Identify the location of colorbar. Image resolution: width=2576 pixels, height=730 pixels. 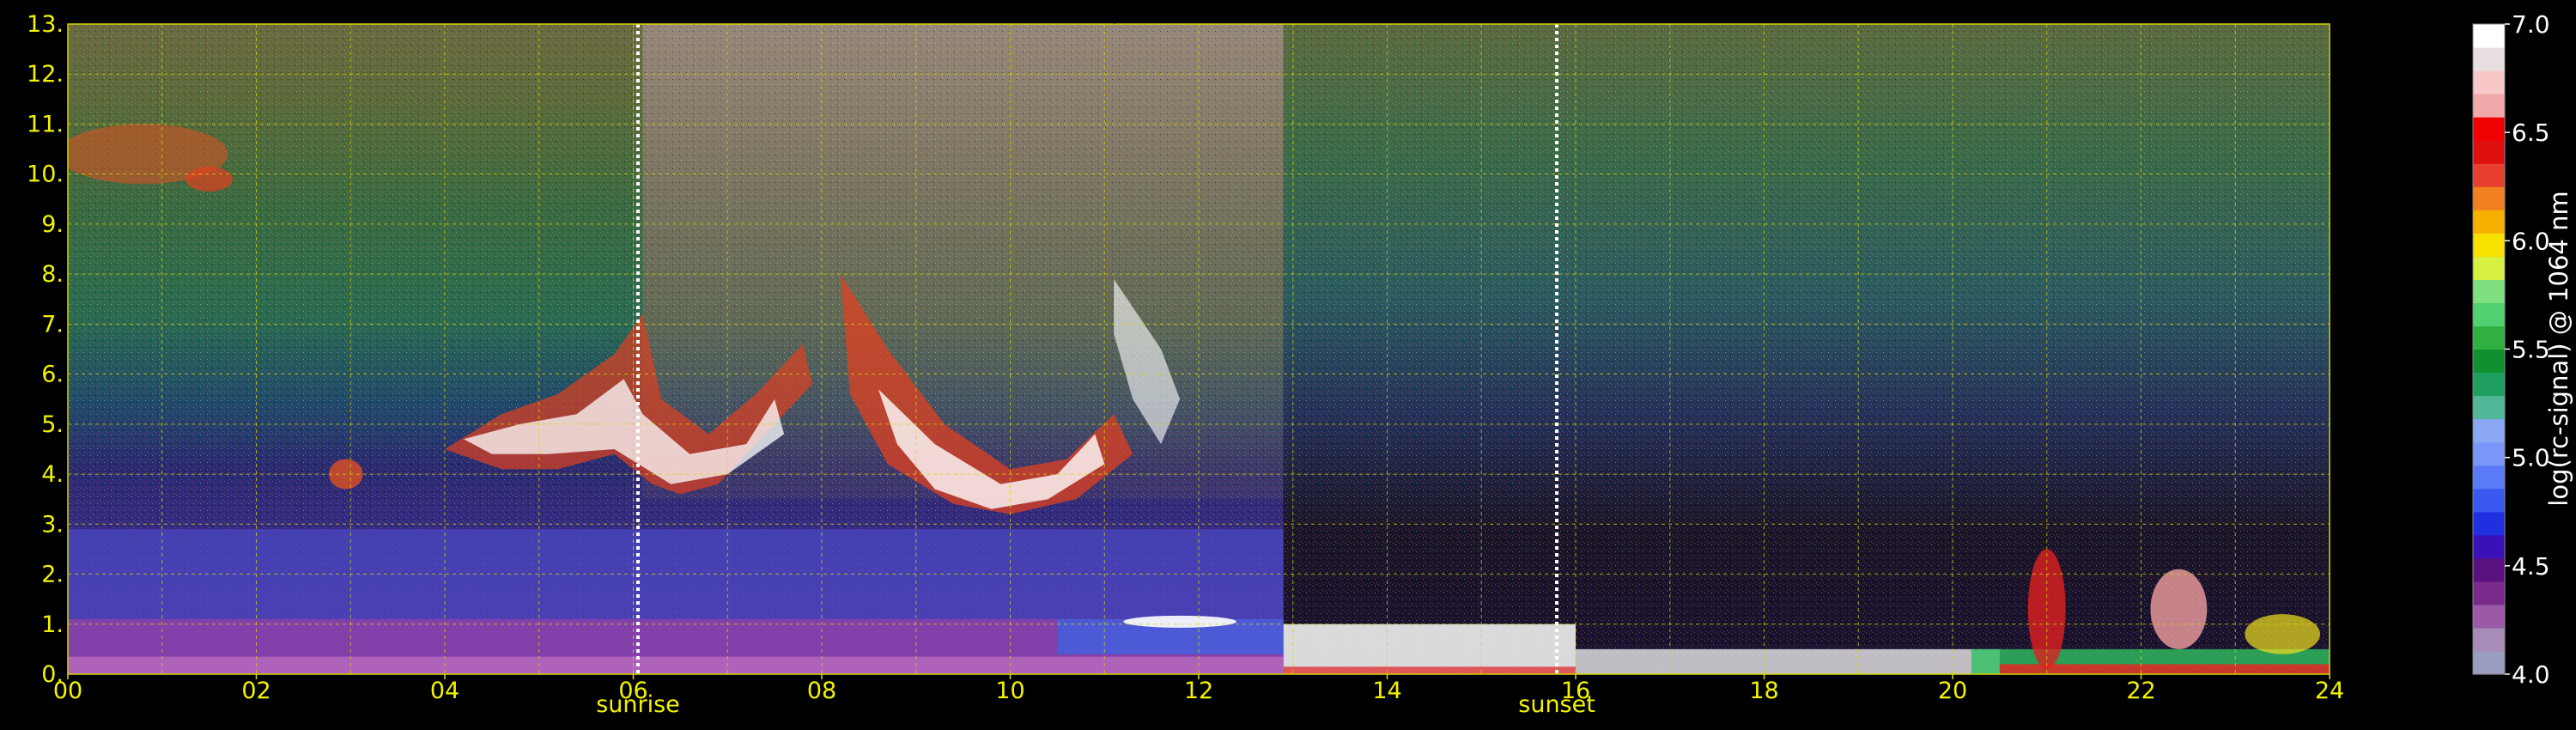
(2489, 349).